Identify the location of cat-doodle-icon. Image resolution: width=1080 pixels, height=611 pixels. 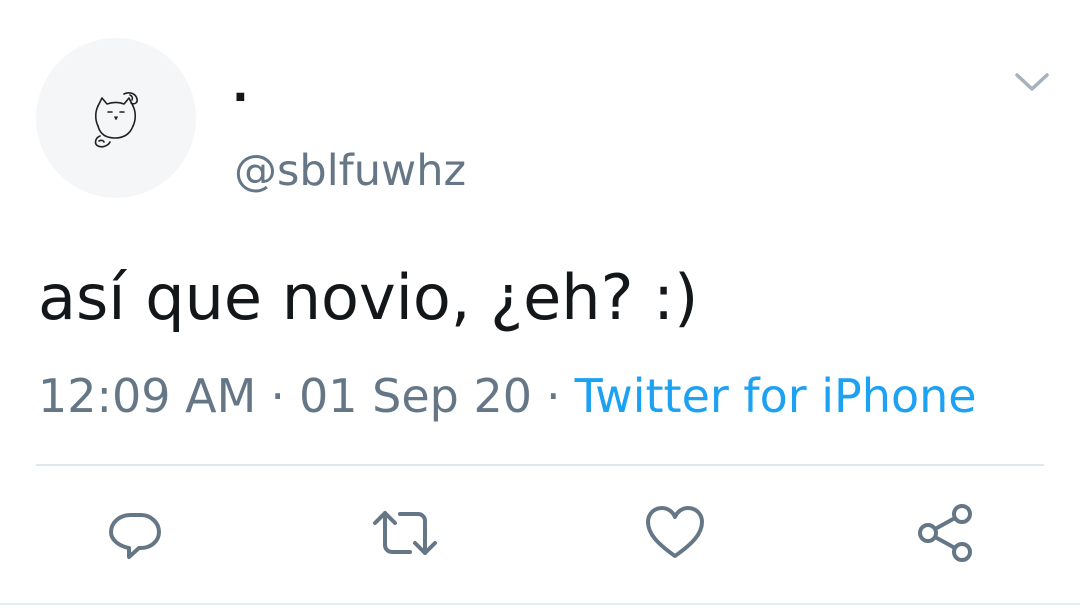
(116, 120).